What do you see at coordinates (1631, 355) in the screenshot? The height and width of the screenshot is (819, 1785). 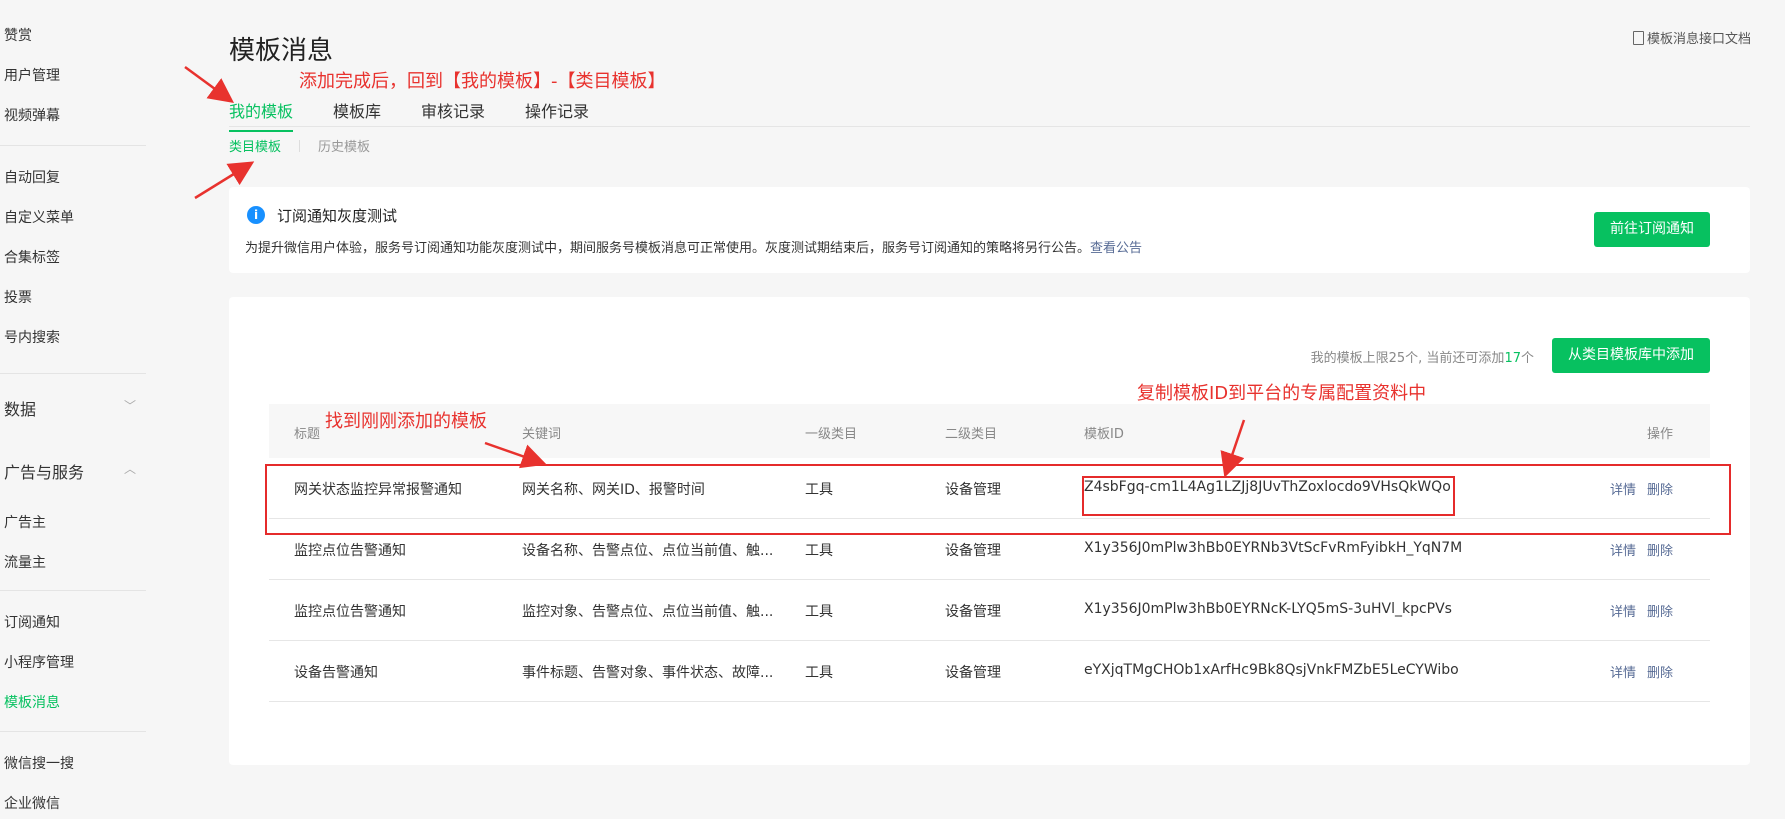 I see `add-from-library-button: 从类目模板库中添加` at bounding box center [1631, 355].